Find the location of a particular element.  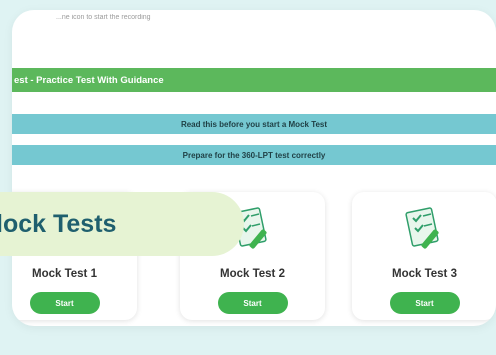

info-banner-text: Prepare for the 360-LPT test correctly is located at coordinates (254, 155).